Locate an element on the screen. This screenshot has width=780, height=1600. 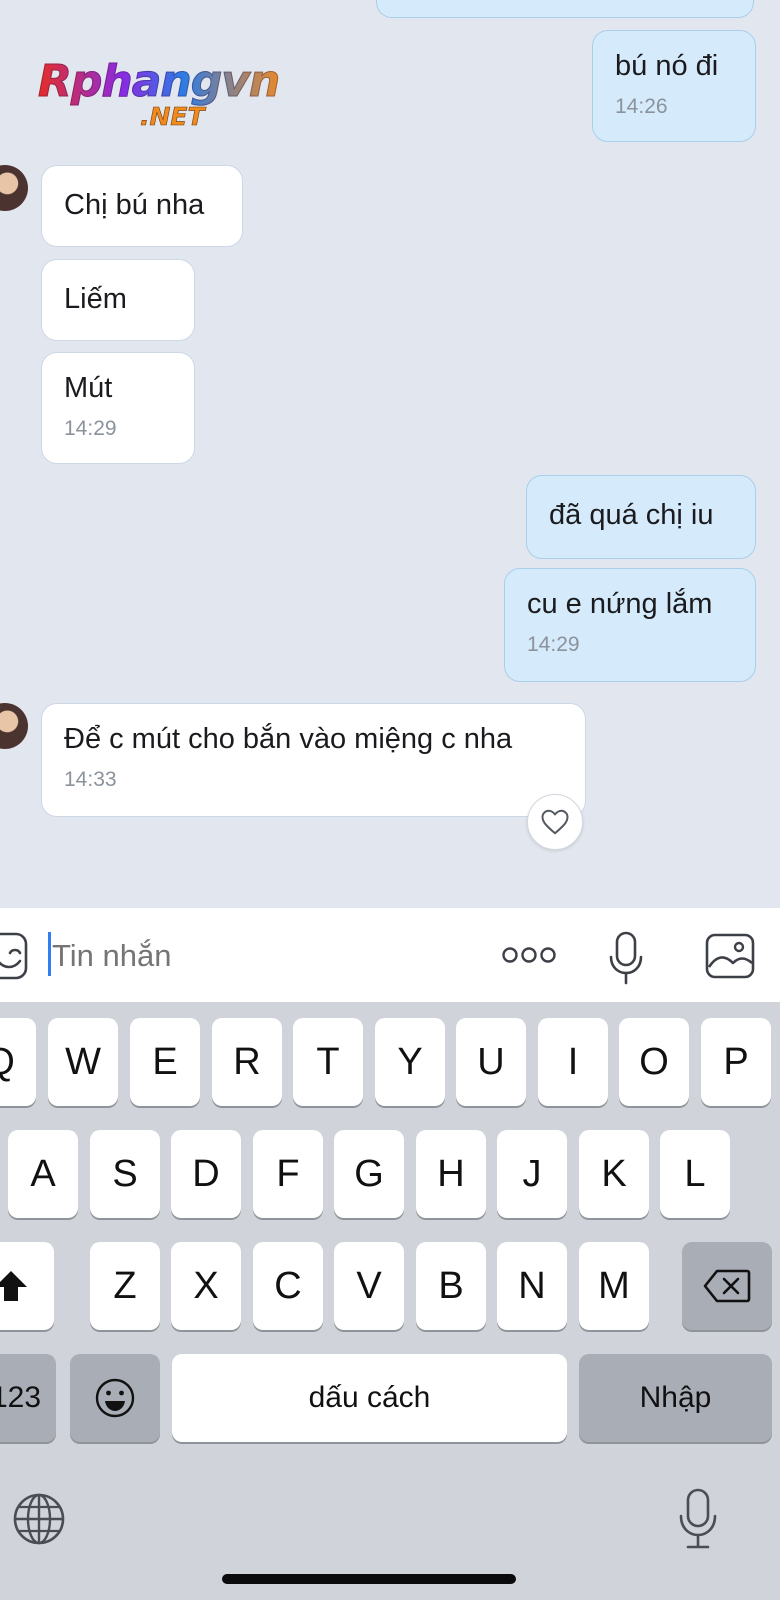
key-c: C is located at coordinates (288, 1286).